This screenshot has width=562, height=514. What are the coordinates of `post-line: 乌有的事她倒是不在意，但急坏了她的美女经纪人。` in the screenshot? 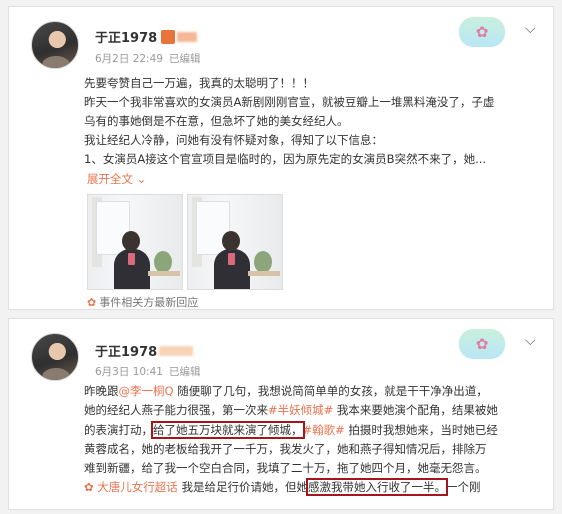 It's located at (216, 121).